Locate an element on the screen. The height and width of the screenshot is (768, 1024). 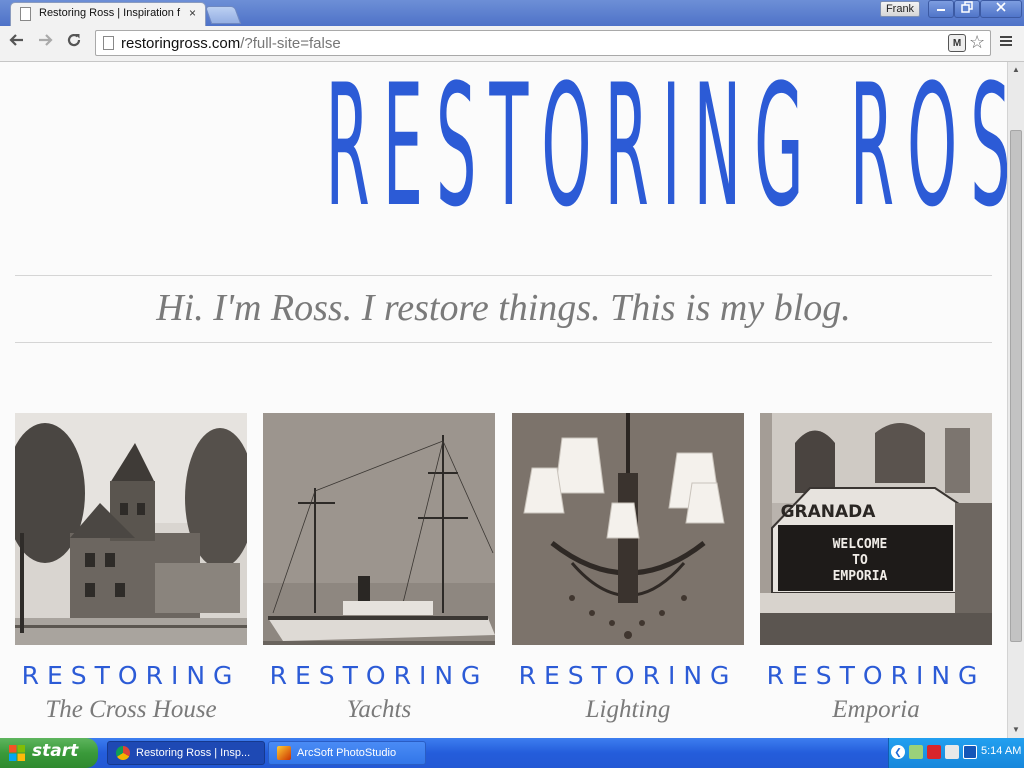
security-shield-icon is located at coordinates (934, 752).